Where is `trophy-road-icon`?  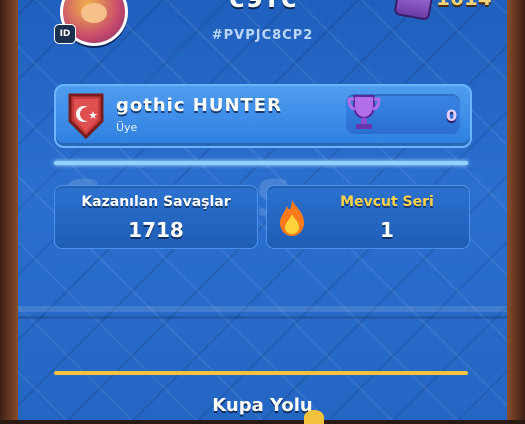 trophy-road-icon is located at coordinates (314, 417).